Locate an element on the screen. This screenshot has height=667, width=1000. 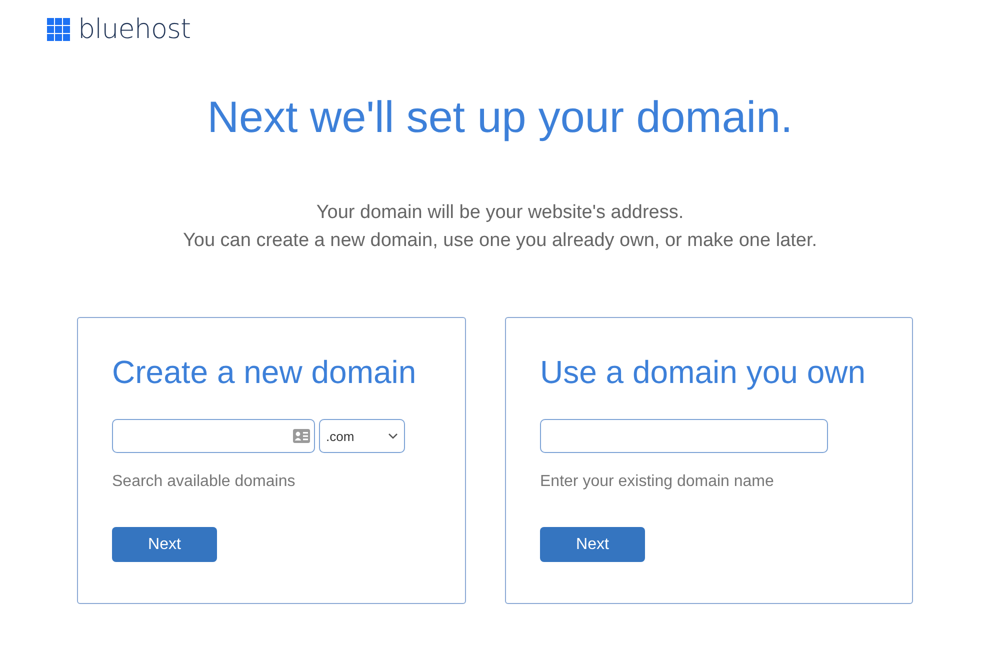
page-heading: Next we'll set up your domain. is located at coordinates (500, 118).